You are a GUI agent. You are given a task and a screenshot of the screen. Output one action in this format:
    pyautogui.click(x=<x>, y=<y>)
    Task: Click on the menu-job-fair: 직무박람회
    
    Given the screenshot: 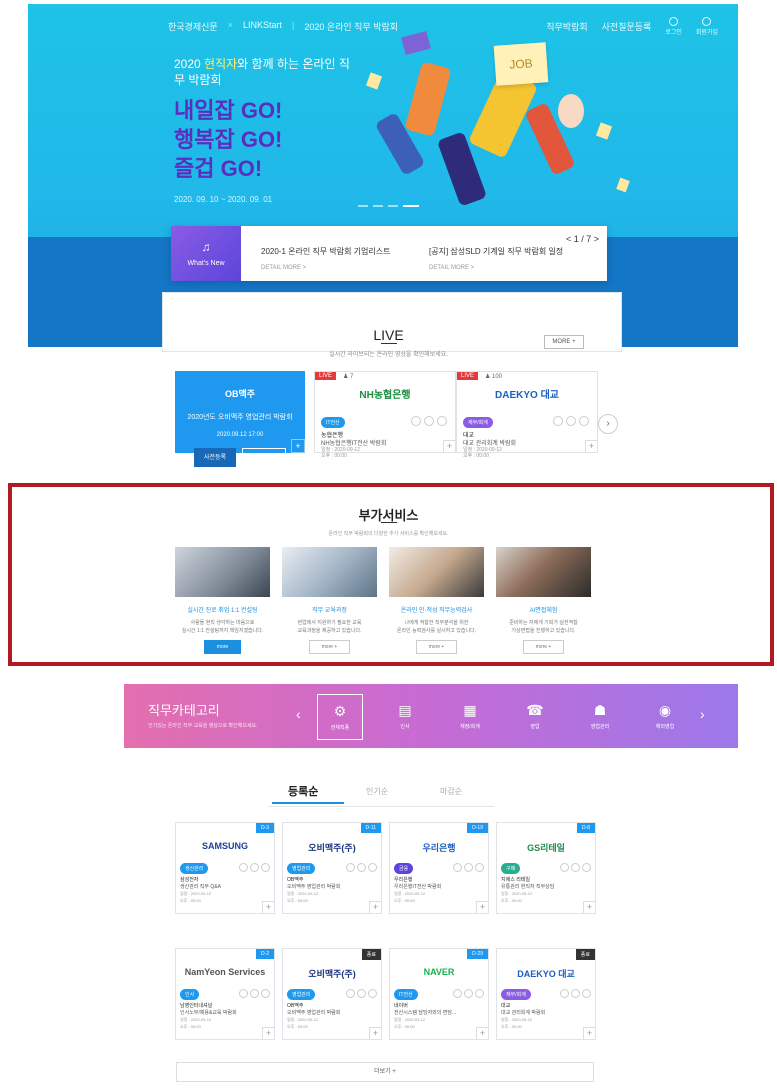 What is the action you would take?
    pyautogui.click(x=566, y=26)
    